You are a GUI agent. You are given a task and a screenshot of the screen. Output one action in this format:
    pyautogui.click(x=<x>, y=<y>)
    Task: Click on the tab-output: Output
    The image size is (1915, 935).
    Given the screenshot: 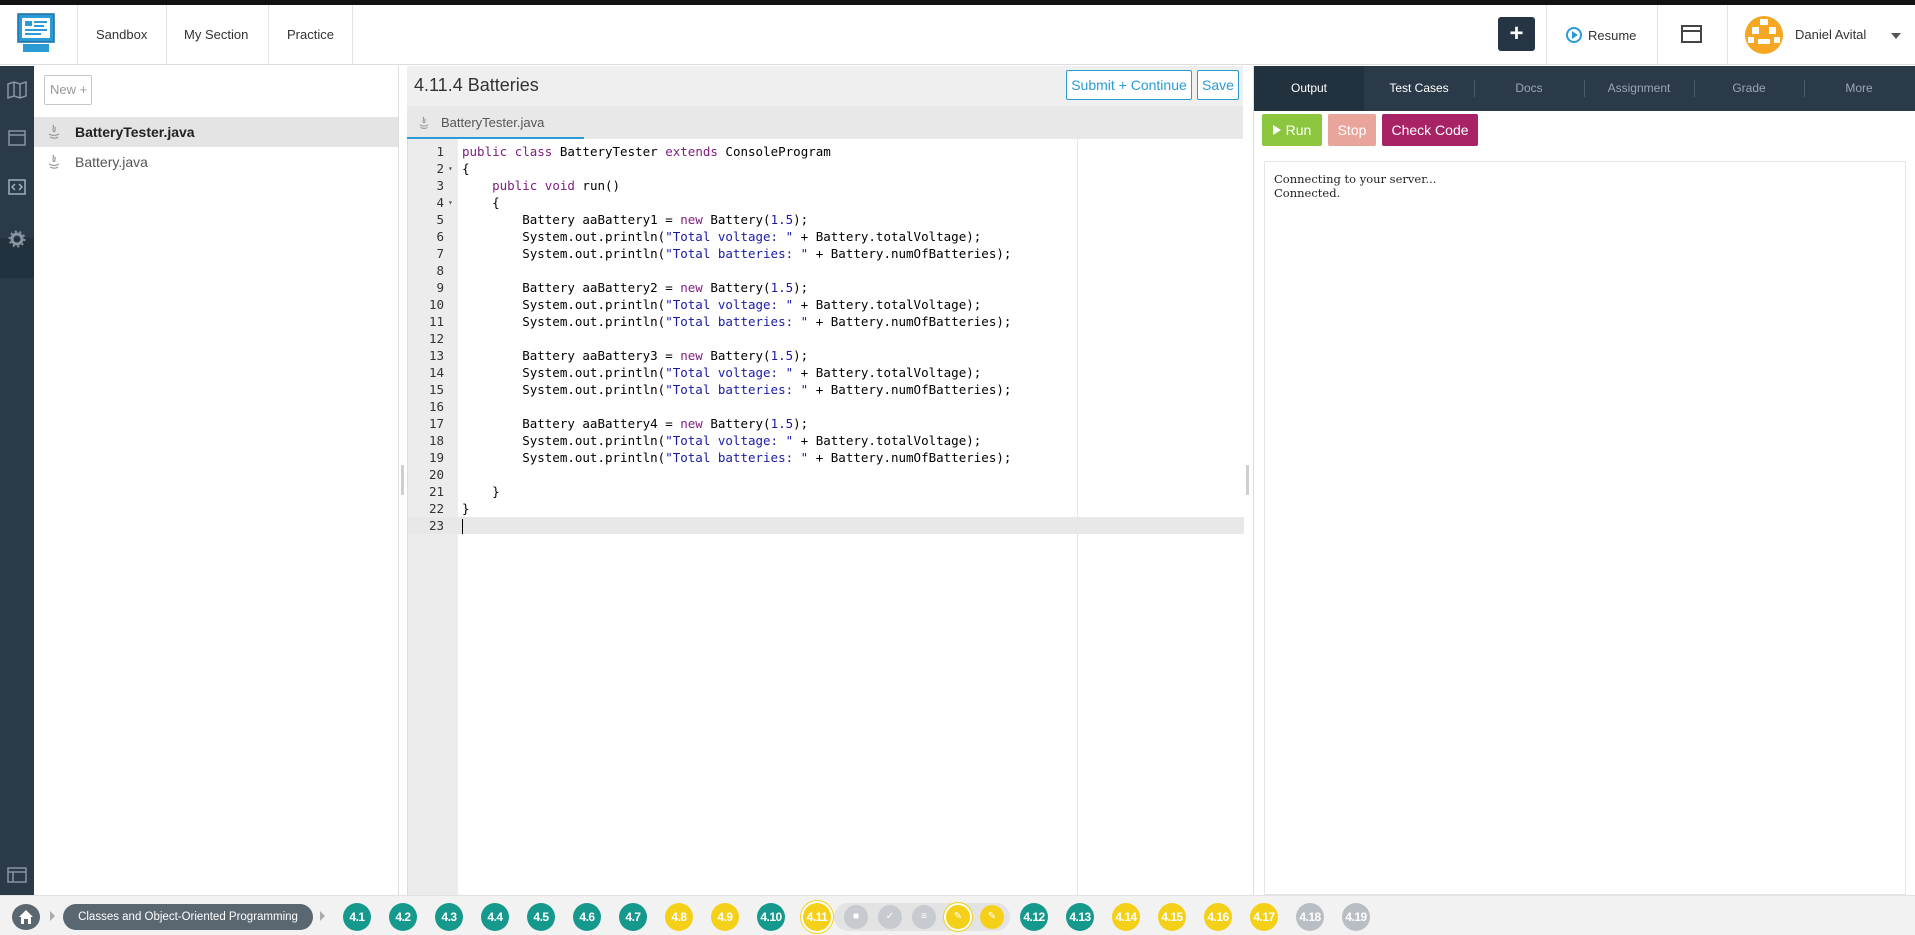 What is the action you would take?
    pyautogui.click(x=1309, y=88)
    